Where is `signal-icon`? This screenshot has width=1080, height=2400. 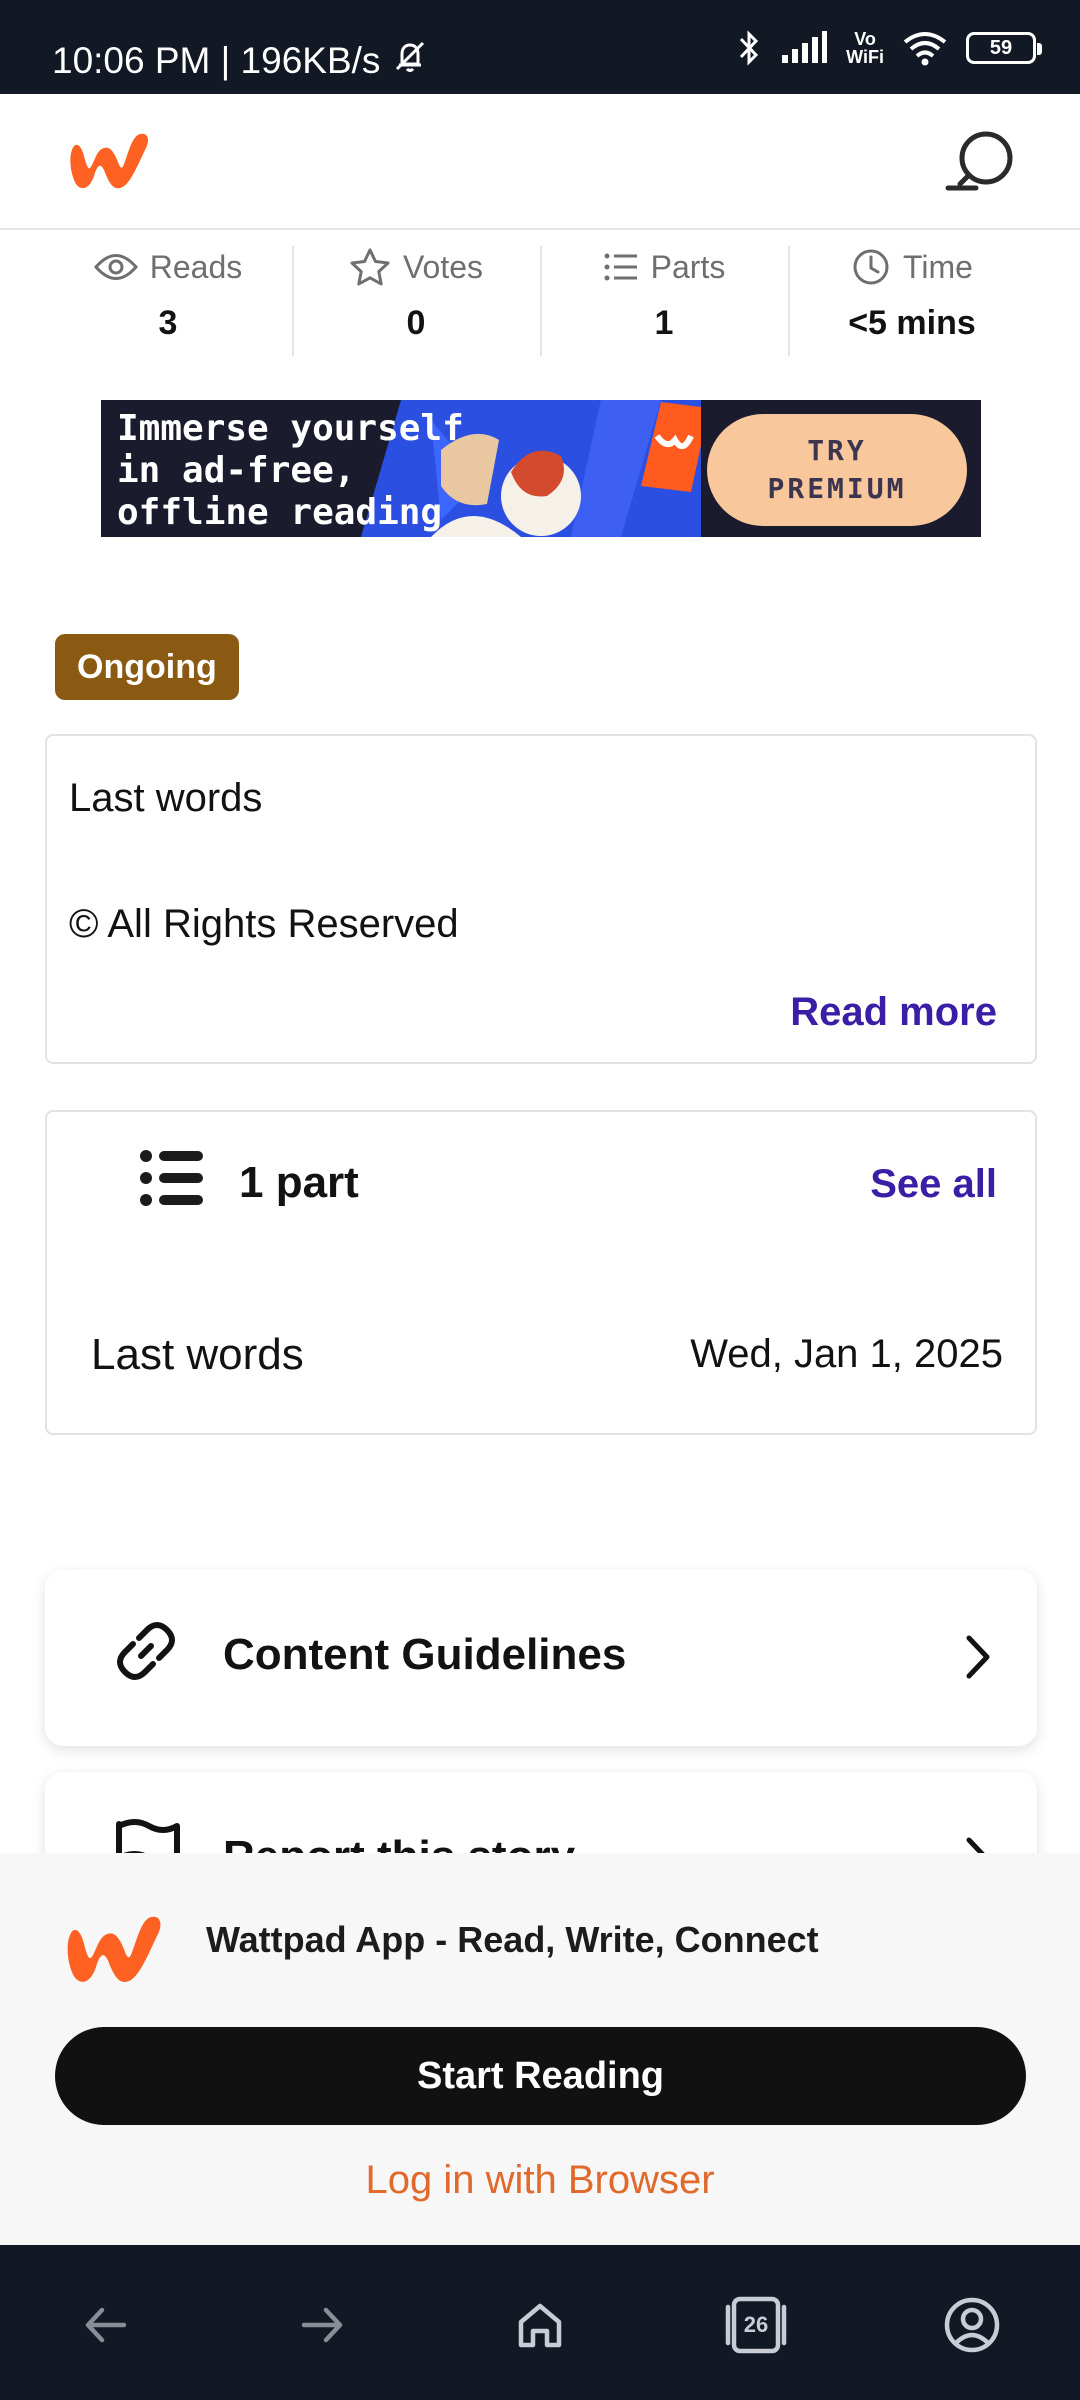 signal-icon is located at coordinates (804, 48).